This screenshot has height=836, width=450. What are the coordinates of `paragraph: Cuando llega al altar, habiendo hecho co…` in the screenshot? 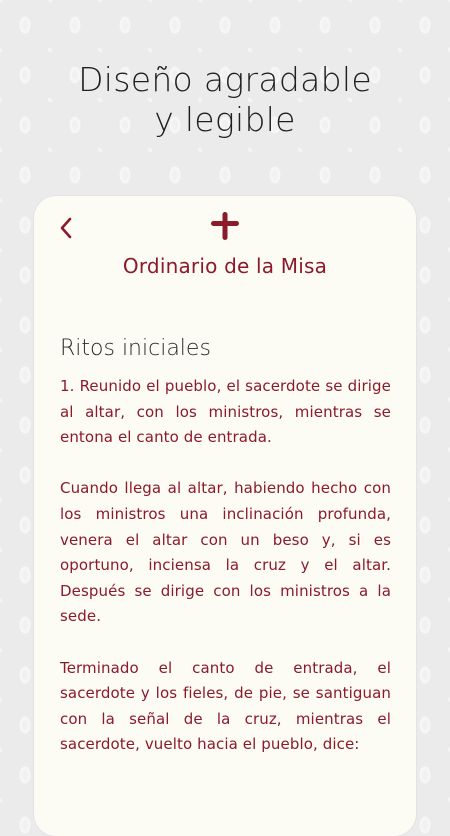 It's located at (225, 552).